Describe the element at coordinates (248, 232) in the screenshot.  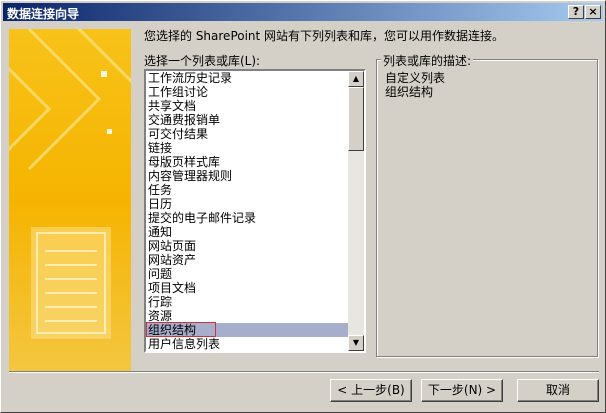
I see `list-item: 通知` at that location.